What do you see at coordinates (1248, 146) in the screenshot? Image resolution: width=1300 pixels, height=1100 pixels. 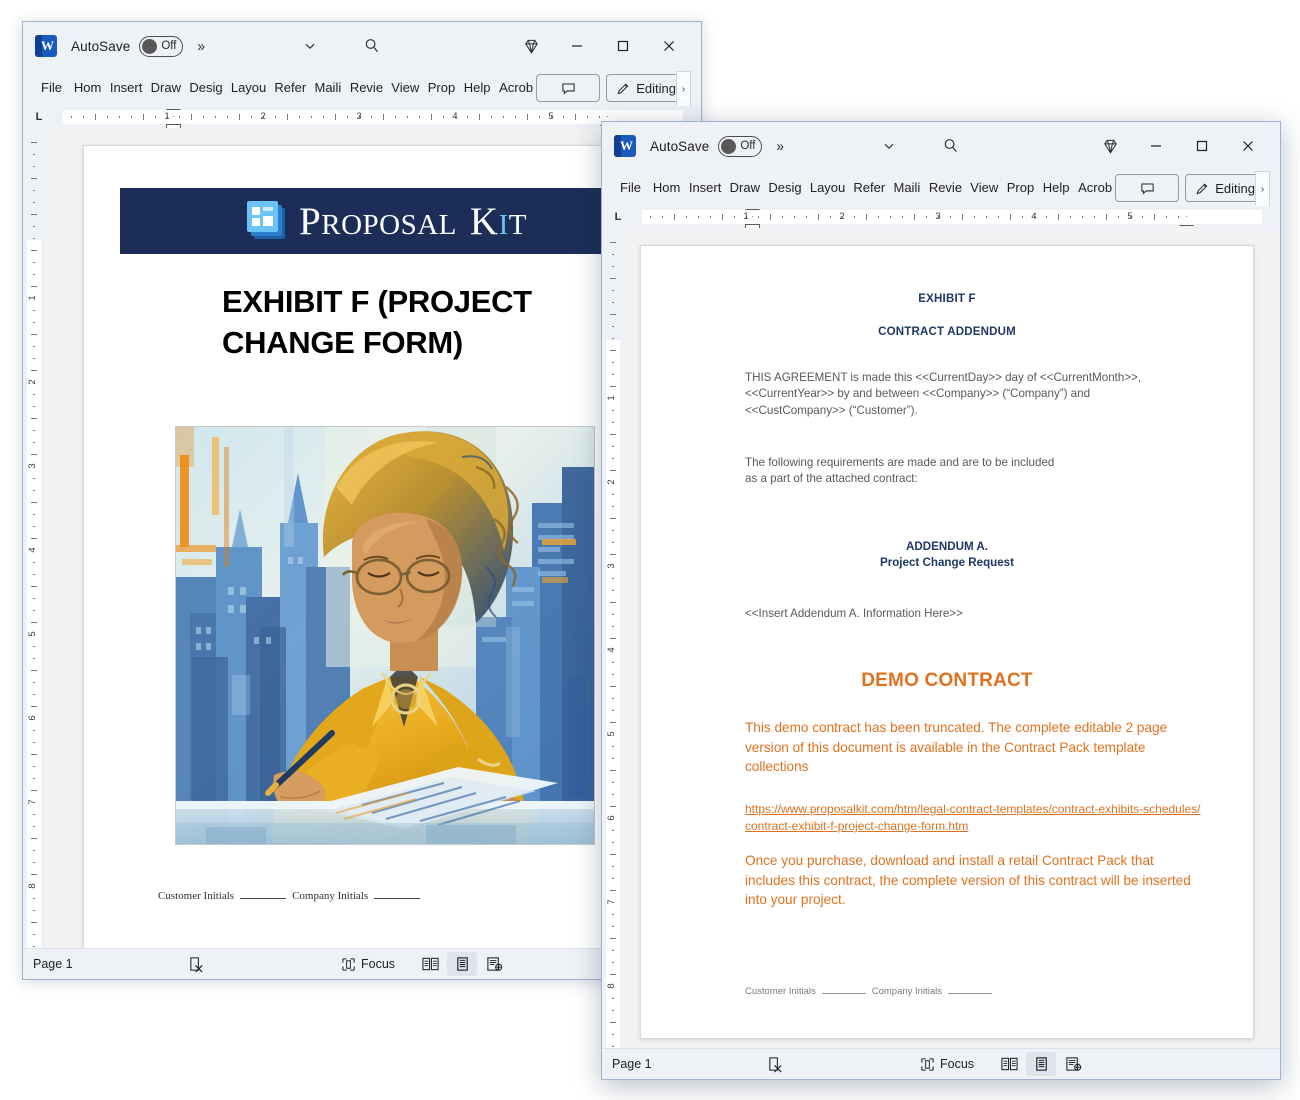 I see `close-button-front` at bounding box center [1248, 146].